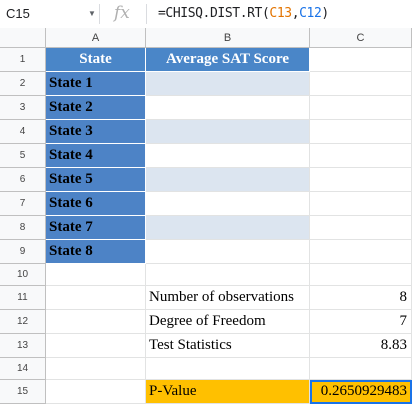 The image size is (412, 404). I want to click on dof-value-cell: 7, so click(361, 322).